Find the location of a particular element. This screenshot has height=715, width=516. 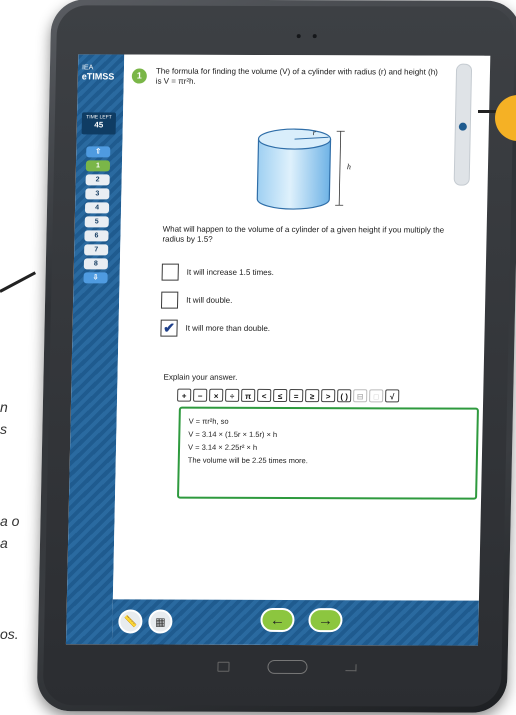

plus-button: + is located at coordinates (184, 395).